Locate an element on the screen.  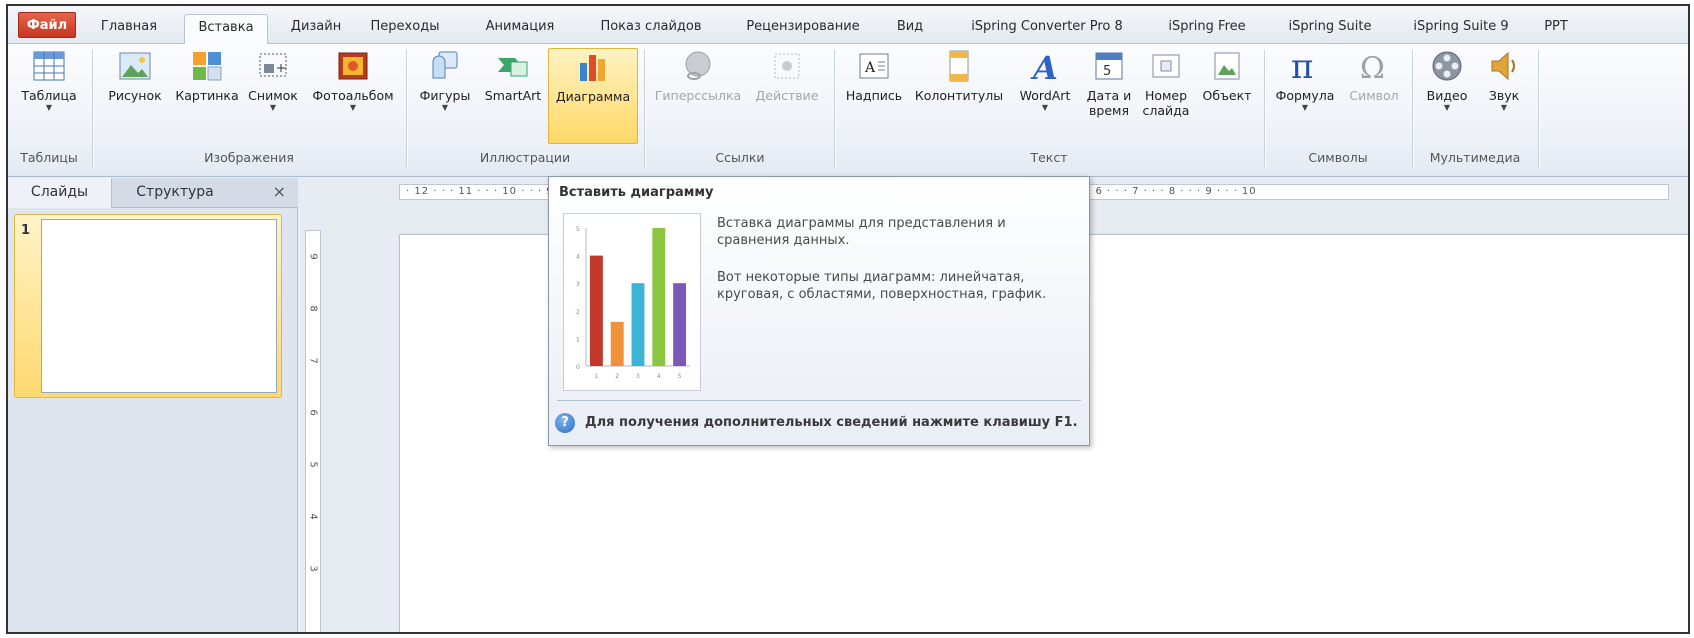
tab-animations: Анимация is located at coordinates (520, 29).